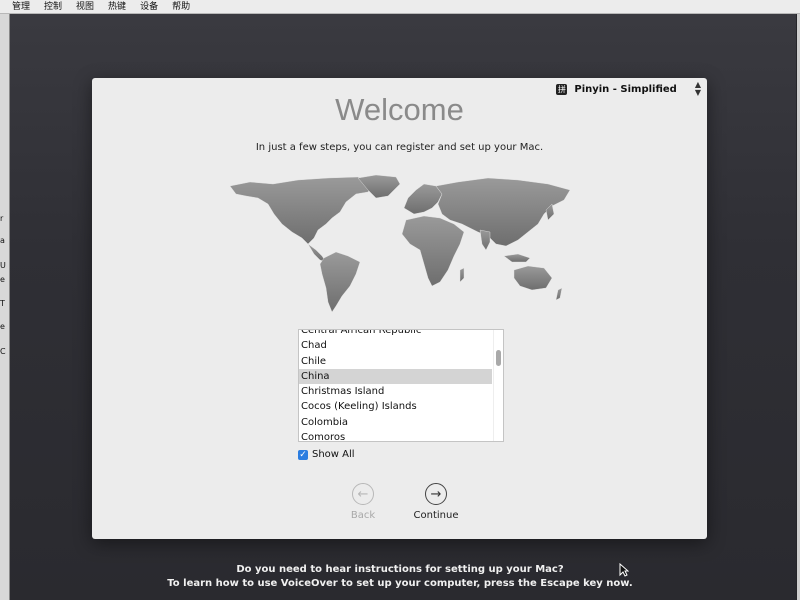 The width and height of the screenshot is (800, 600). Describe the element at coordinates (400, 7) in the screenshot. I see `host-menubar: 管理 控制 视图 热键 设备 帮助` at that location.